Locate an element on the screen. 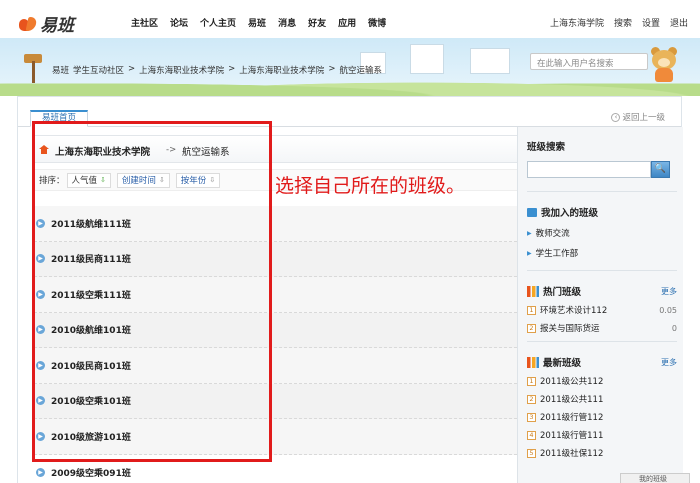 Image resolution: width=700 pixels, height=483 pixels. newest-class-name: 2011级行管112 is located at coordinates (571, 417).